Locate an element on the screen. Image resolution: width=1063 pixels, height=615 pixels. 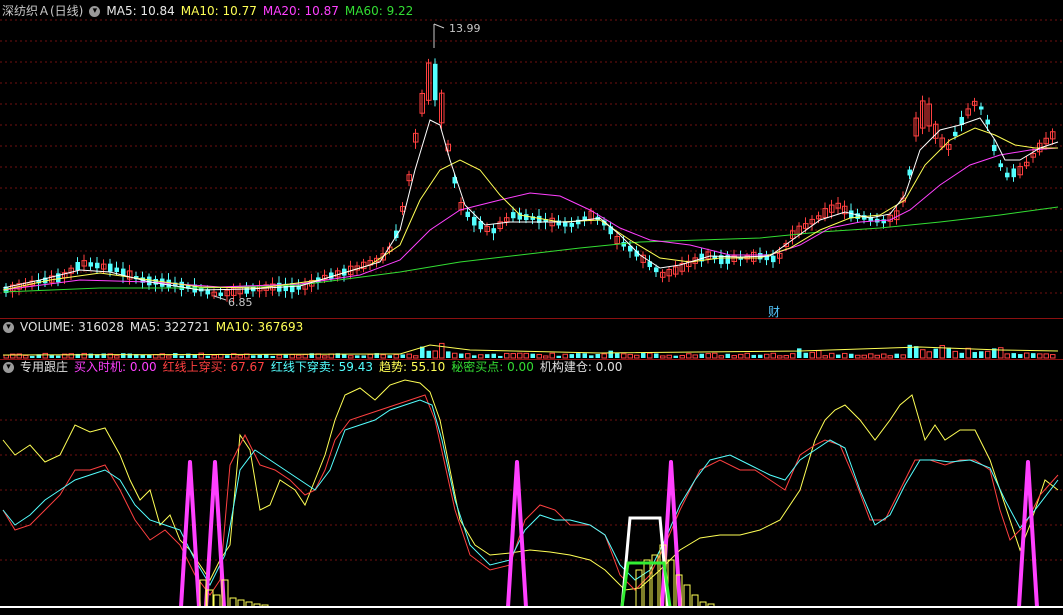
buy-time-label: 买入时机: 0.00 is located at coordinates (115, 367).